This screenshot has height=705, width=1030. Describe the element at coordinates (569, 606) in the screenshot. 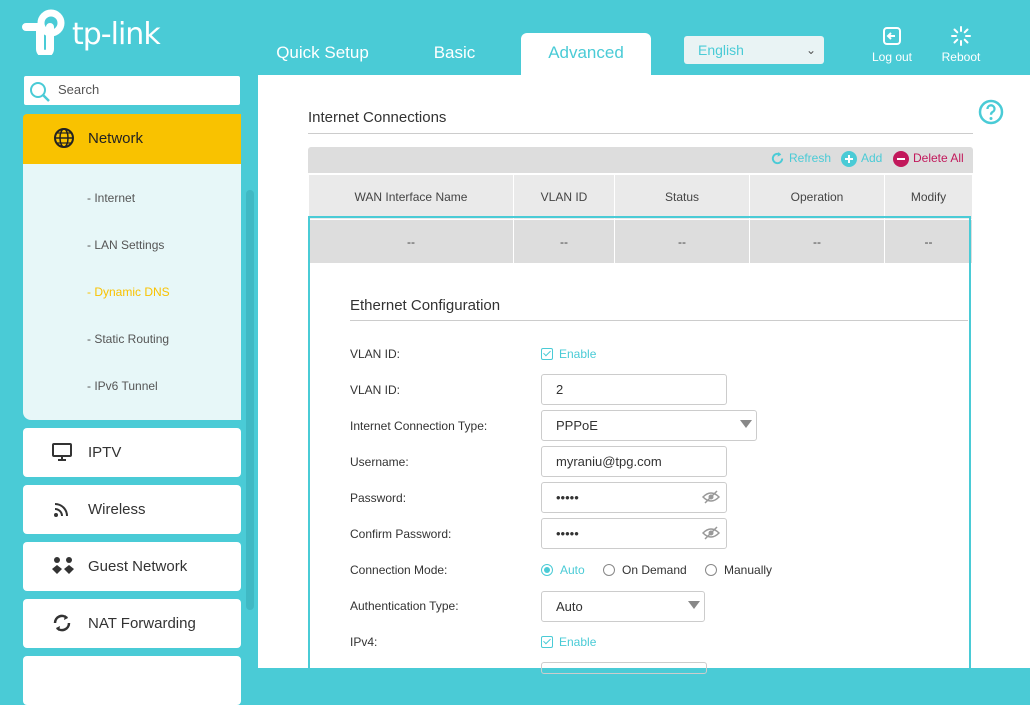

I see `auth-type-value: Auto` at that location.